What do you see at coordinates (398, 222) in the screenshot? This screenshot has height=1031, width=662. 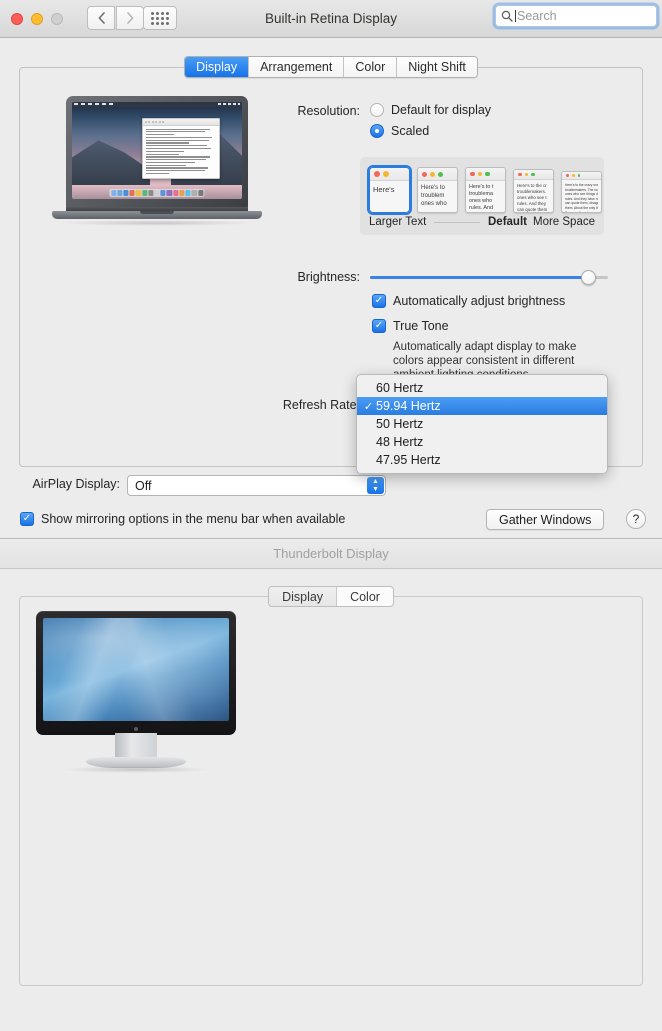 I see `scale-hint-larger-text: Larger Text` at bounding box center [398, 222].